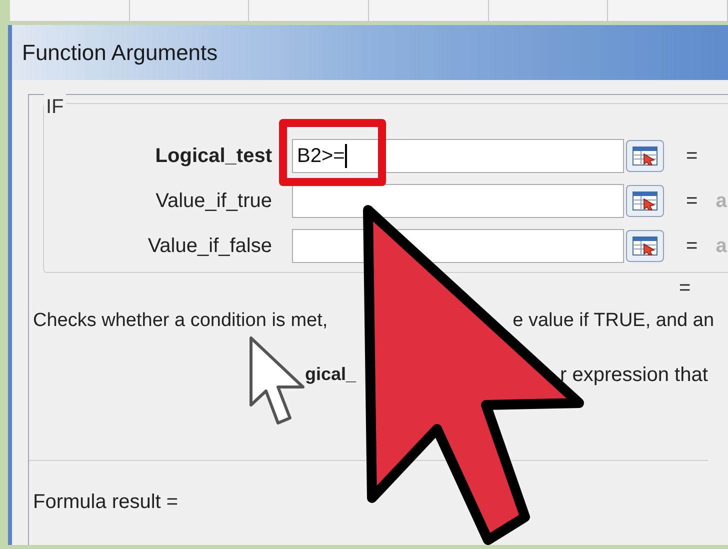 This screenshot has width=728, height=549. What do you see at coordinates (634, 375) in the screenshot?
I see `argument-help-text: r expression that` at bounding box center [634, 375].